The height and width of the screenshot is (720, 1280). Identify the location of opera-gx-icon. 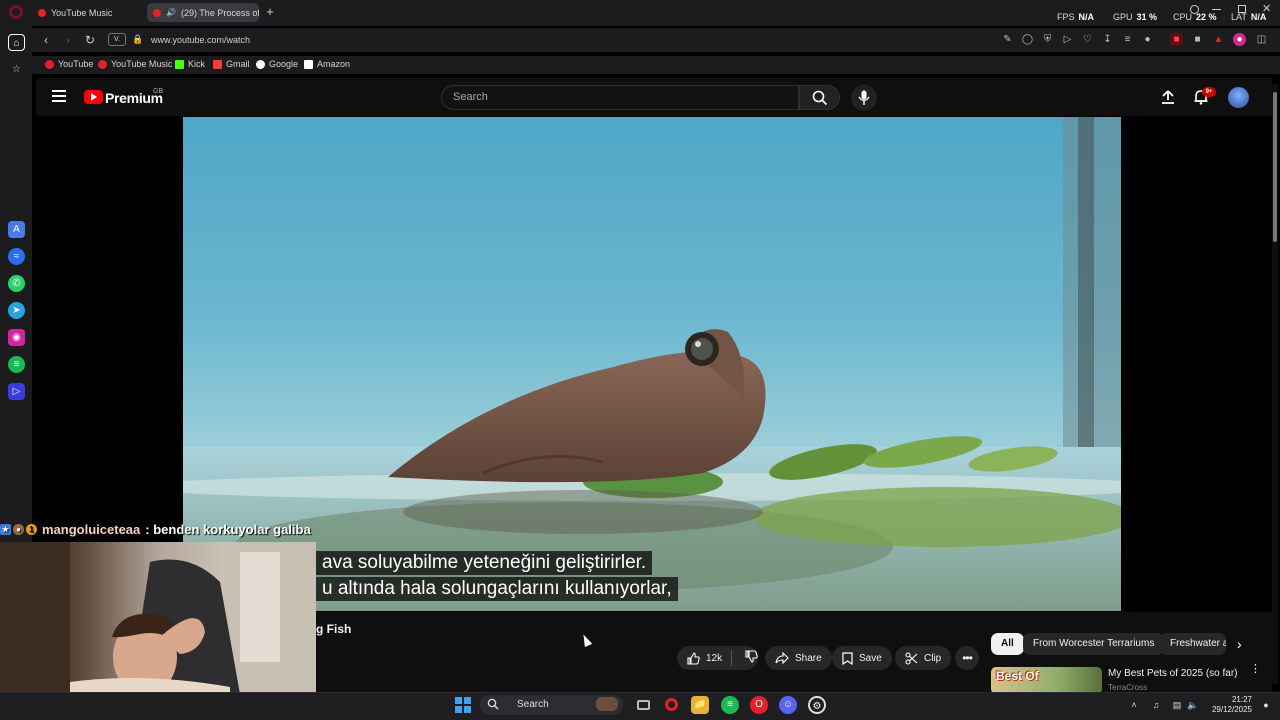
(671, 705).